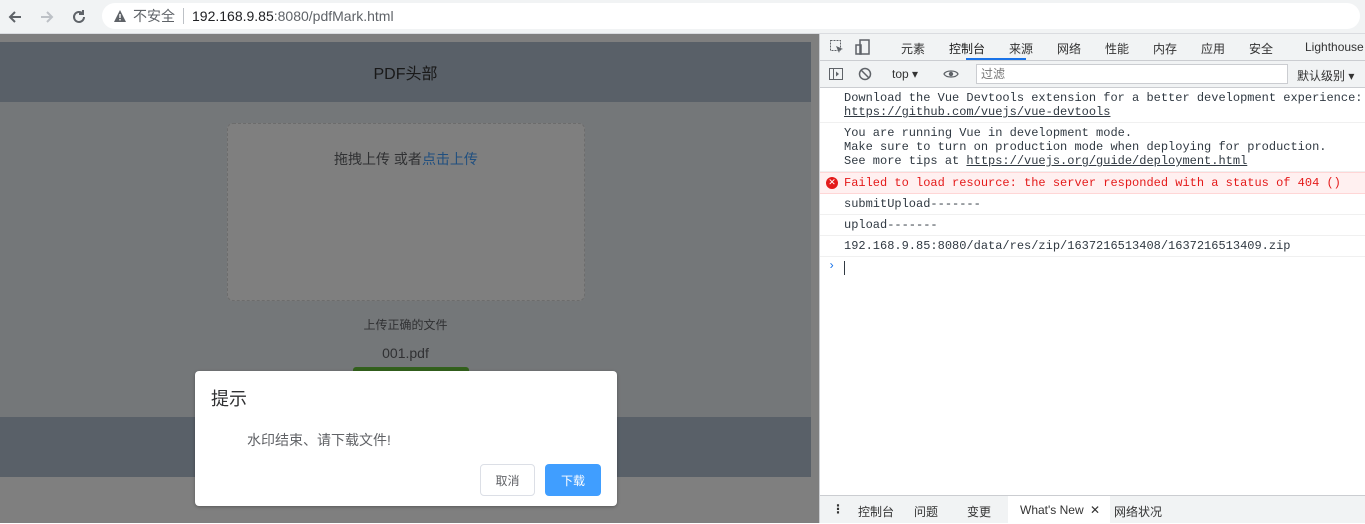 The height and width of the screenshot is (524, 1365). I want to click on download-button: 下载, so click(573, 480).